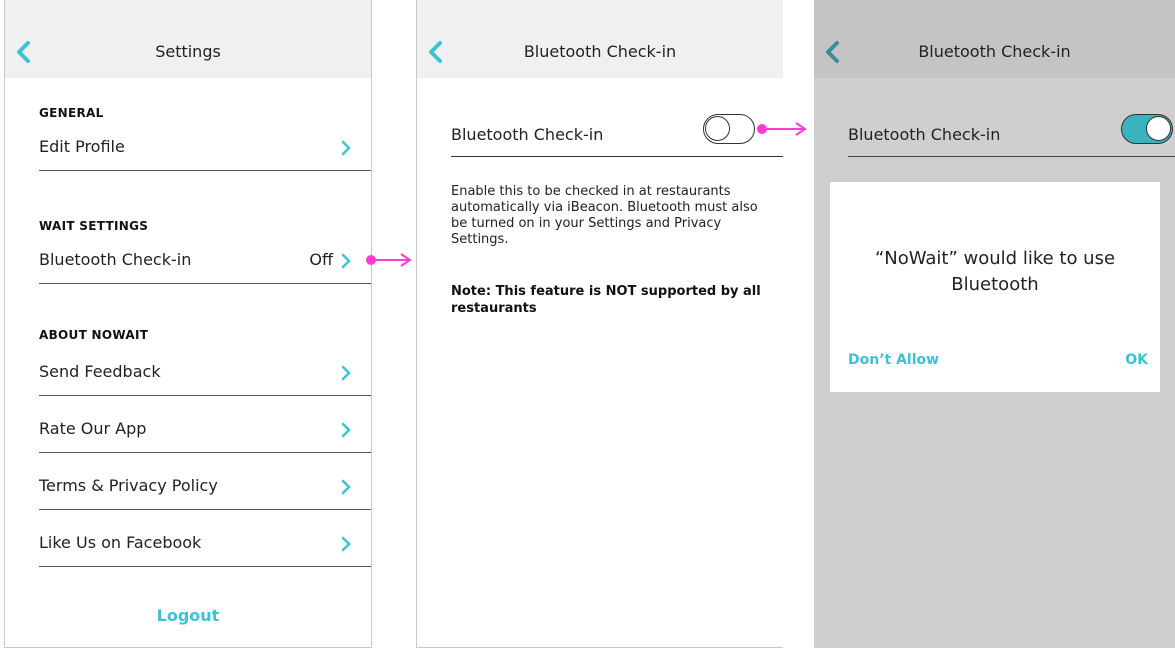 This screenshot has width=1175, height=648. What do you see at coordinates (600, 39) in the screenshot?
I see `bluetooth-navbar: Bluetooth Check-in` at bounding box center [600, 39].